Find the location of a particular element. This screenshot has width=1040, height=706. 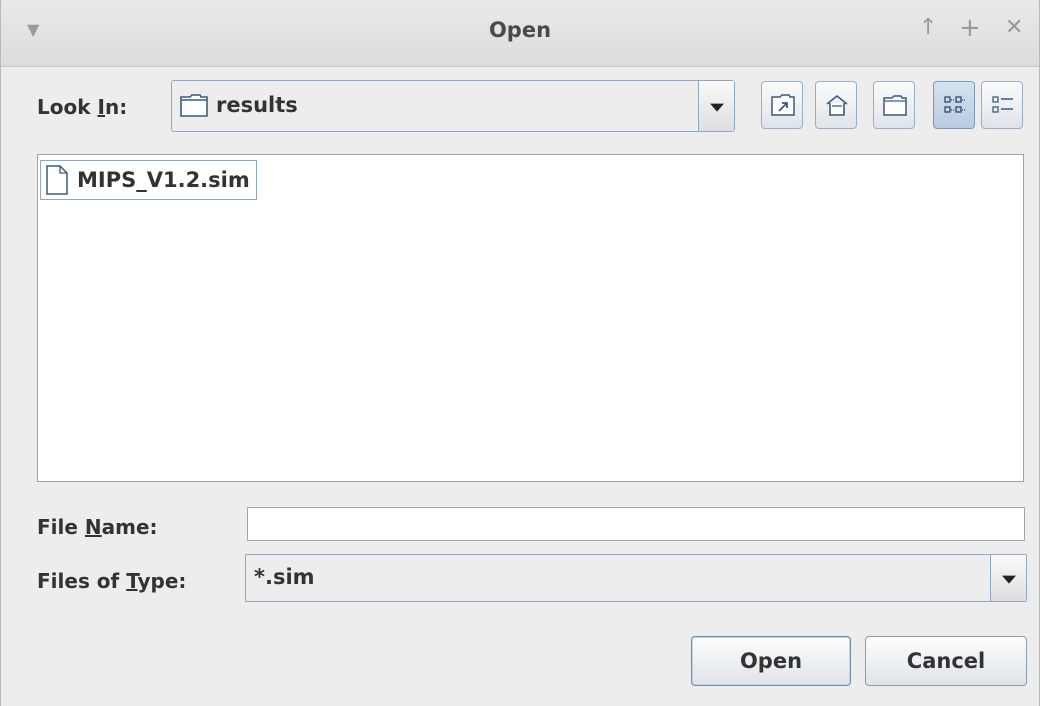

files-of-type-label-prefix: Files of is located at coordinates (82, 581).